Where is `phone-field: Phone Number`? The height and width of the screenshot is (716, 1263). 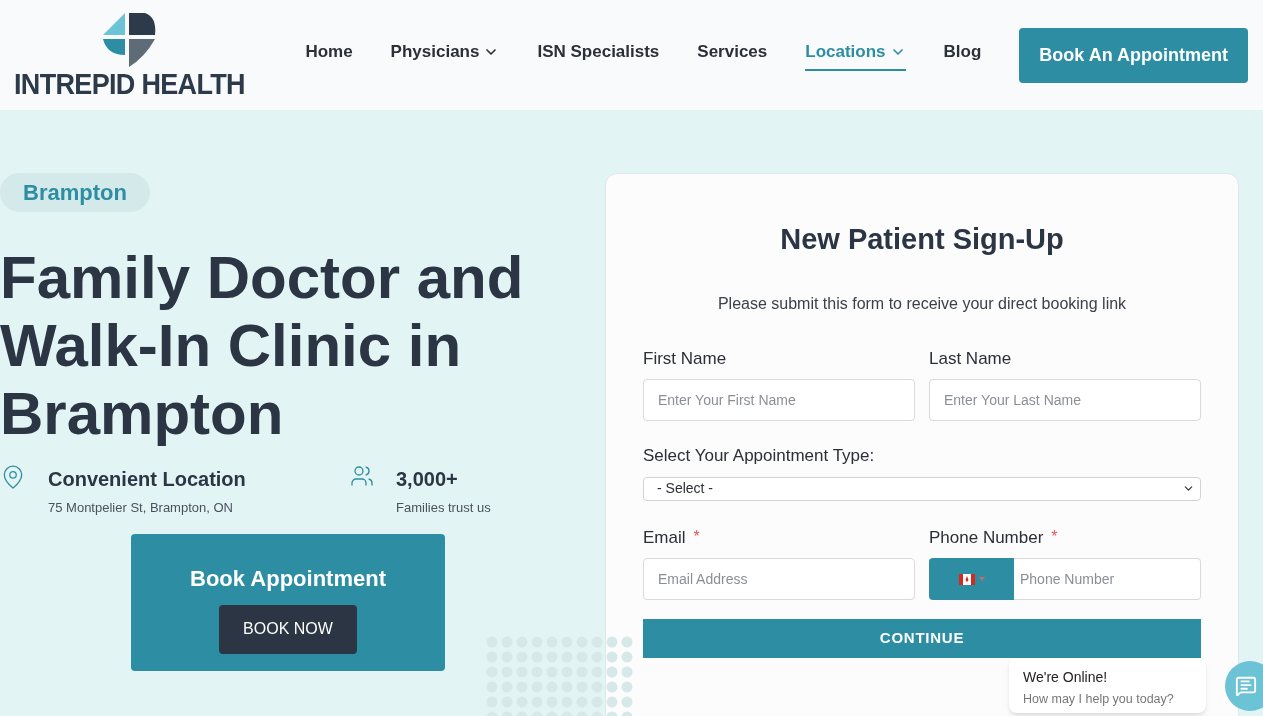 phone-field: Phone Number is located at coordinates (1107, 579).